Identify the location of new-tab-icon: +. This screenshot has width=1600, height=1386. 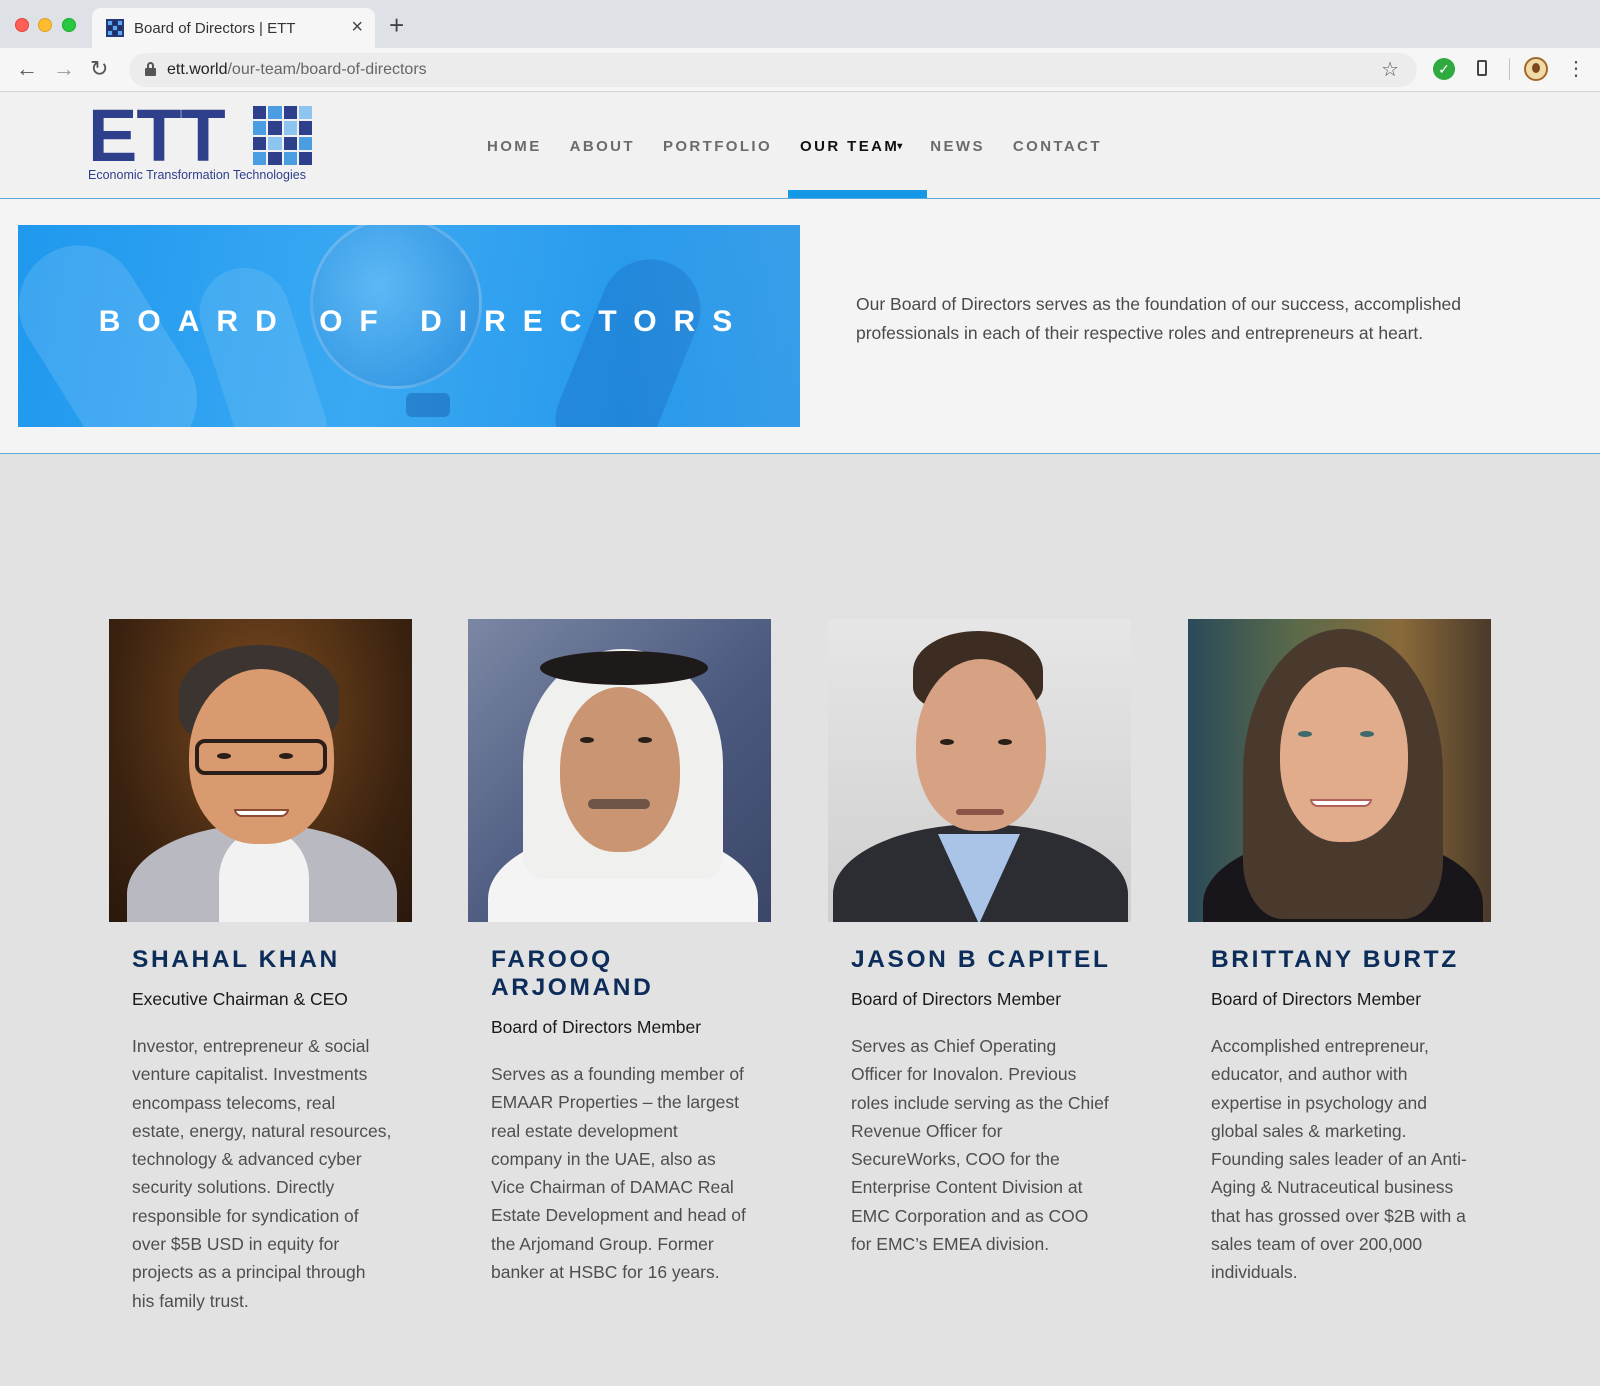
(396, 25).